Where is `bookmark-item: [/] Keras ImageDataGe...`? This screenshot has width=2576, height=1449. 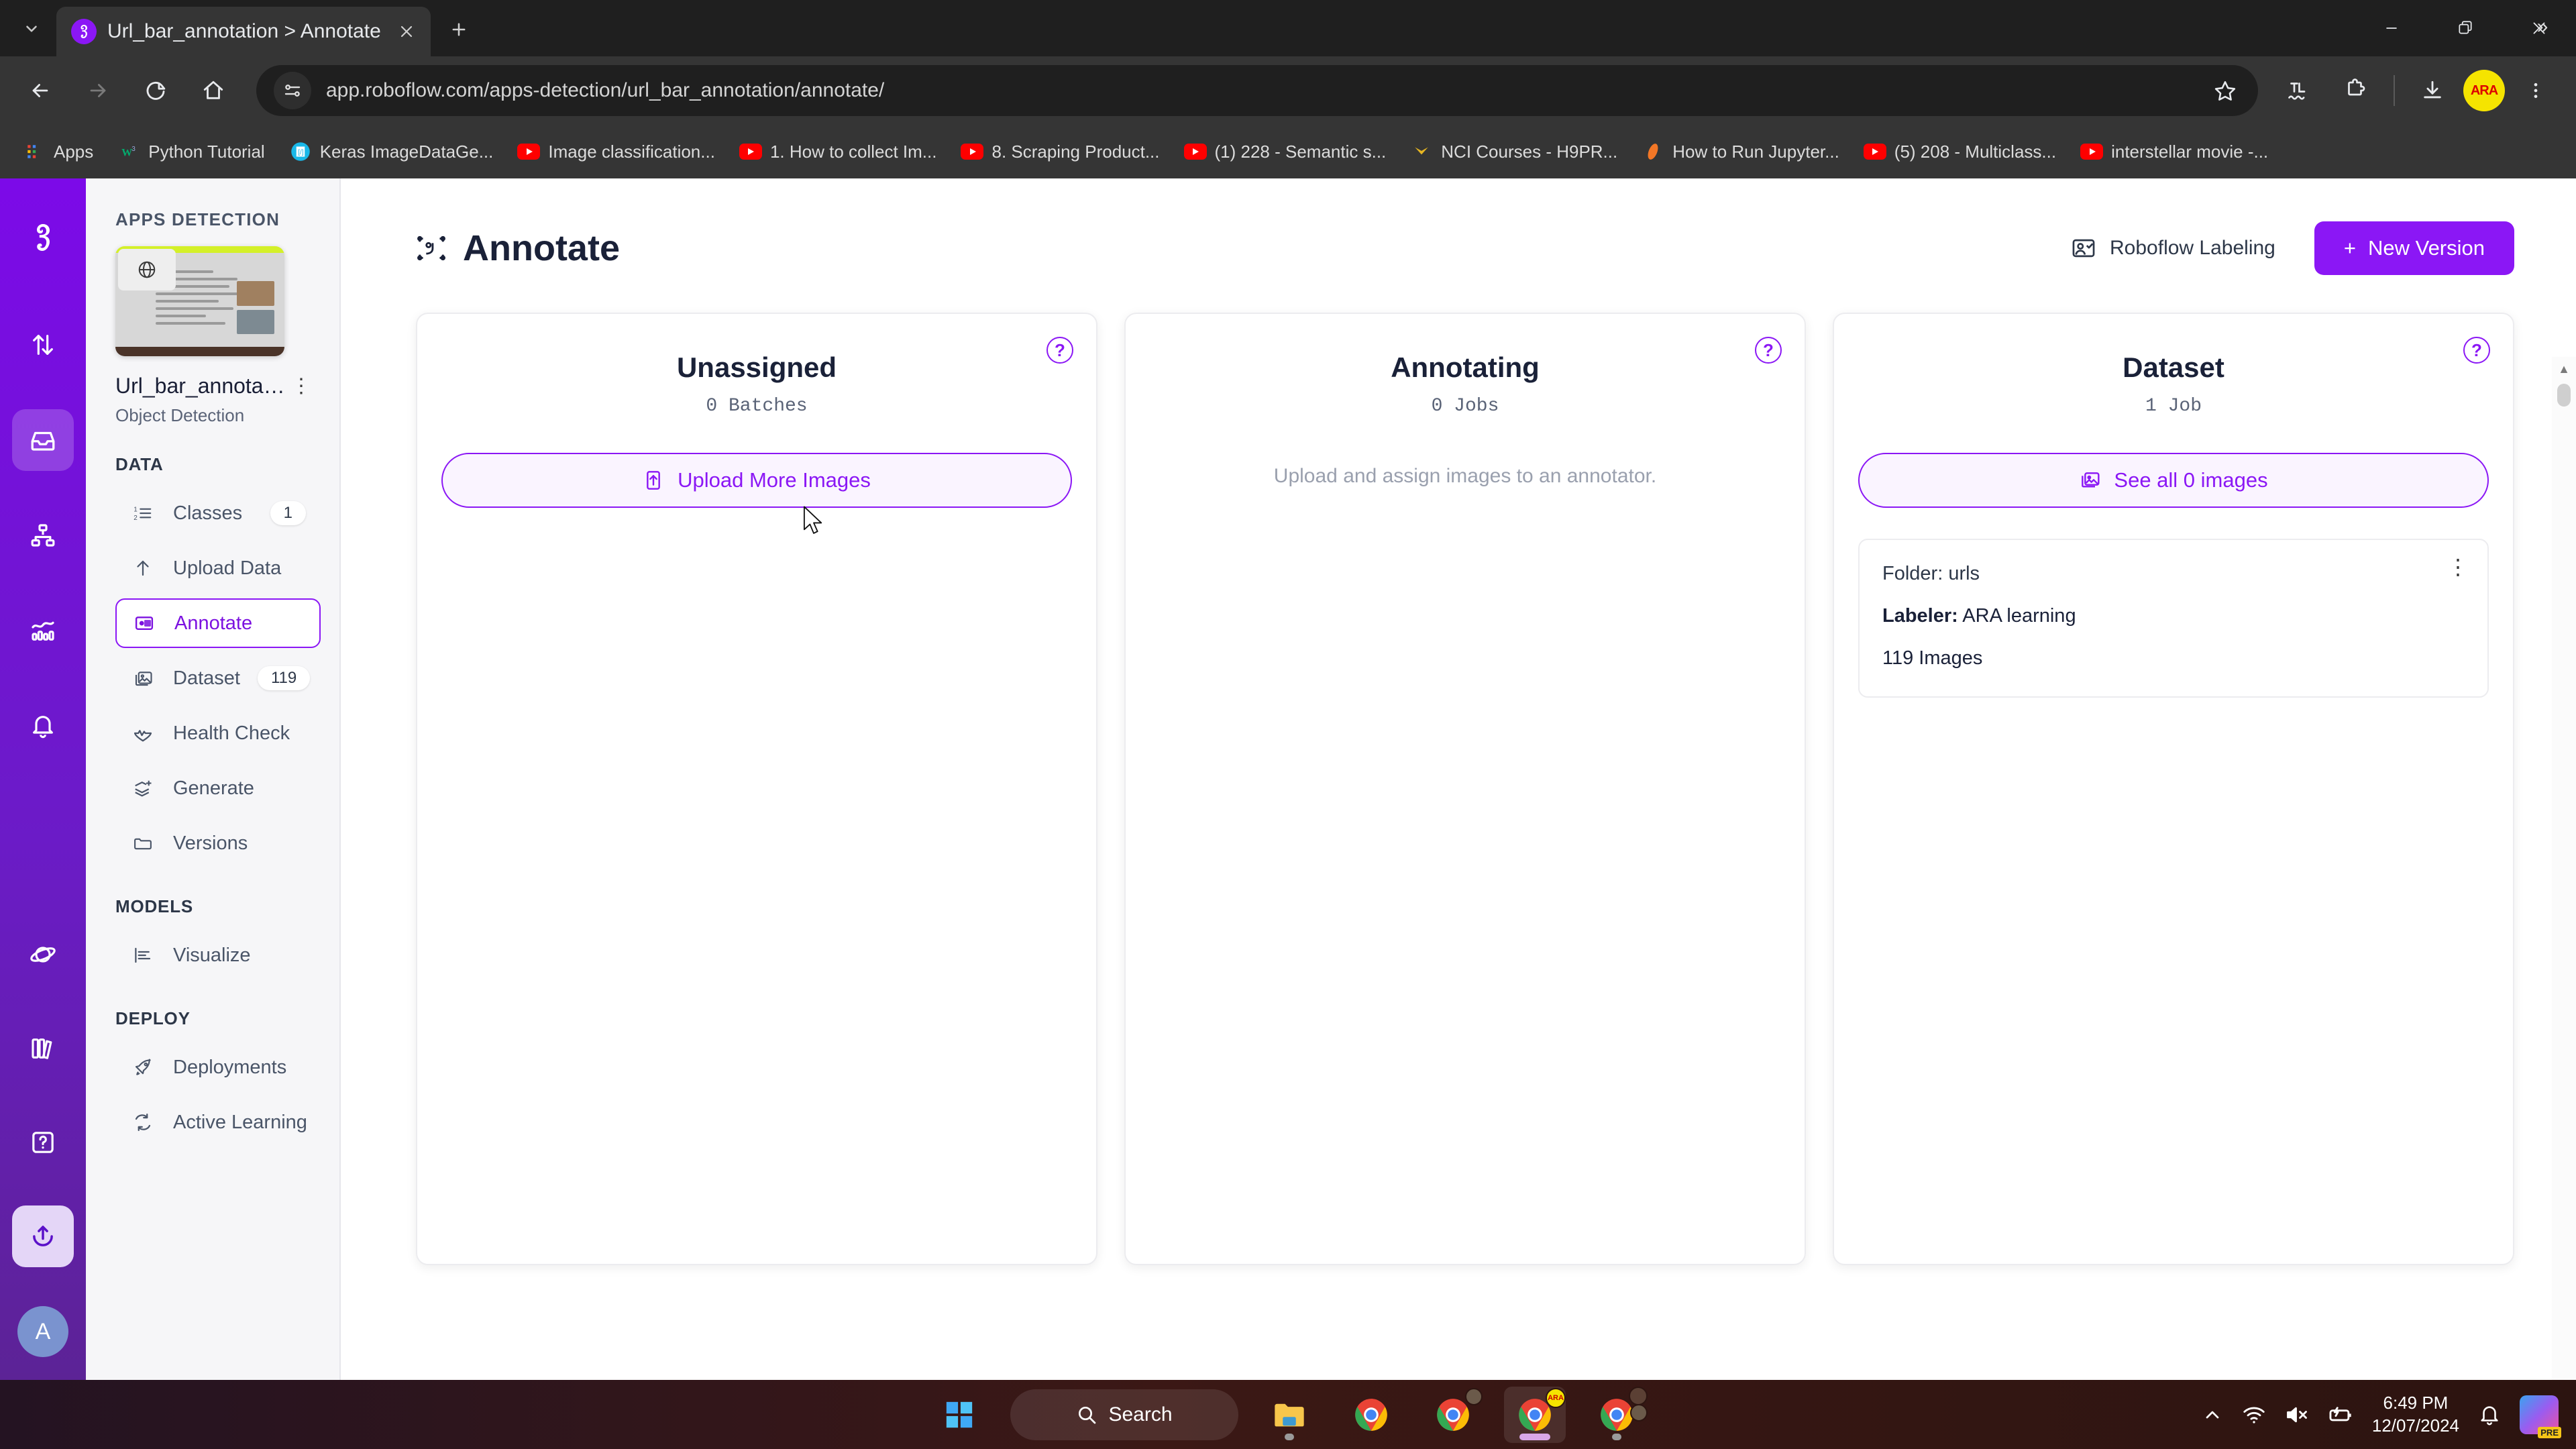 bookmark-item: [/] Keras ImageDataGe... is located at coordinates (391, 151).